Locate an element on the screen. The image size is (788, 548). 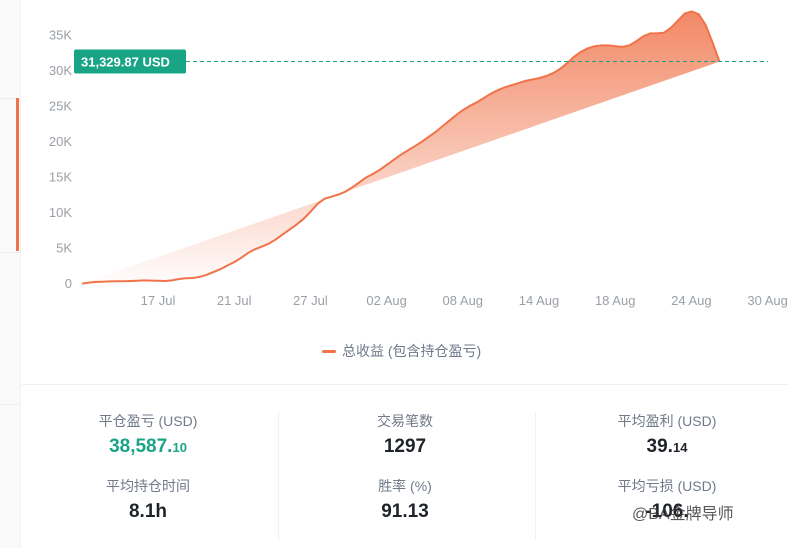
left-divider is located at coordinates (10, 404).